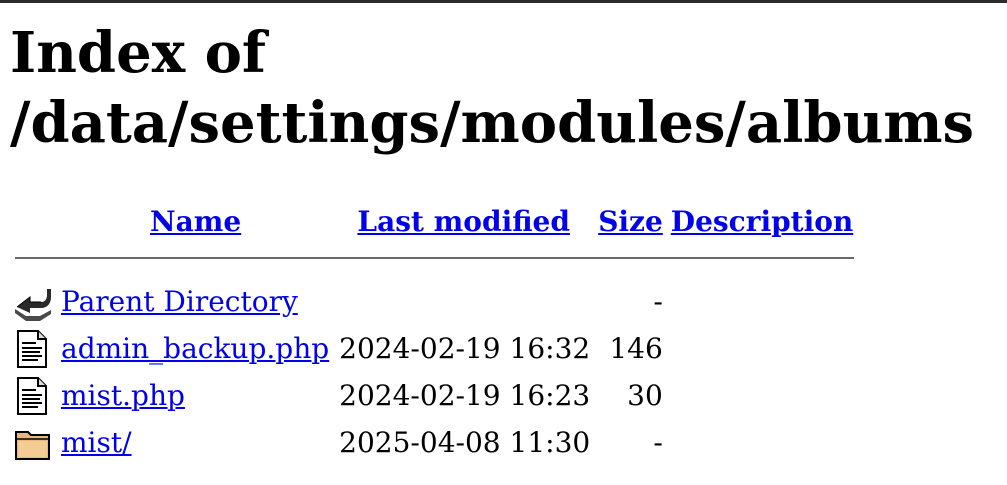  I want to click on folder-icon, so click(33, 443).